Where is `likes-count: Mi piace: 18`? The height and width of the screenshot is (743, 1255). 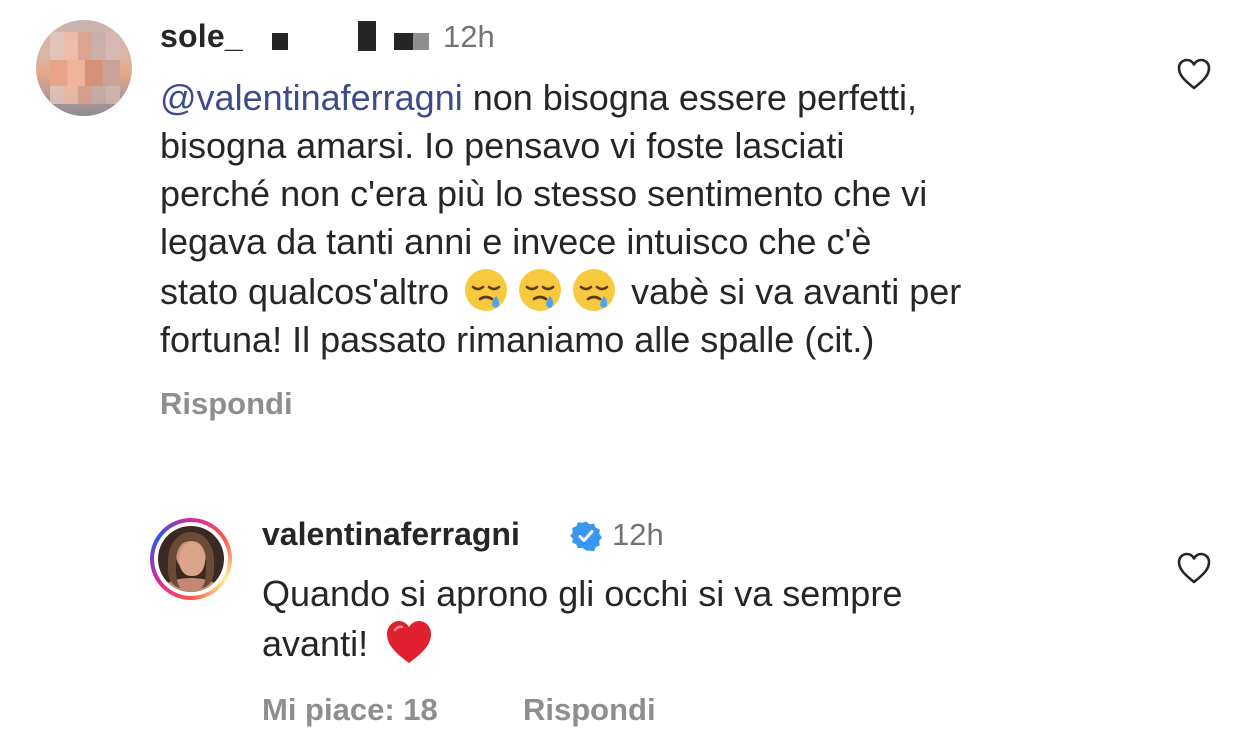 likes-count: Mi piace: 18 is located at coordinates (350, 710).